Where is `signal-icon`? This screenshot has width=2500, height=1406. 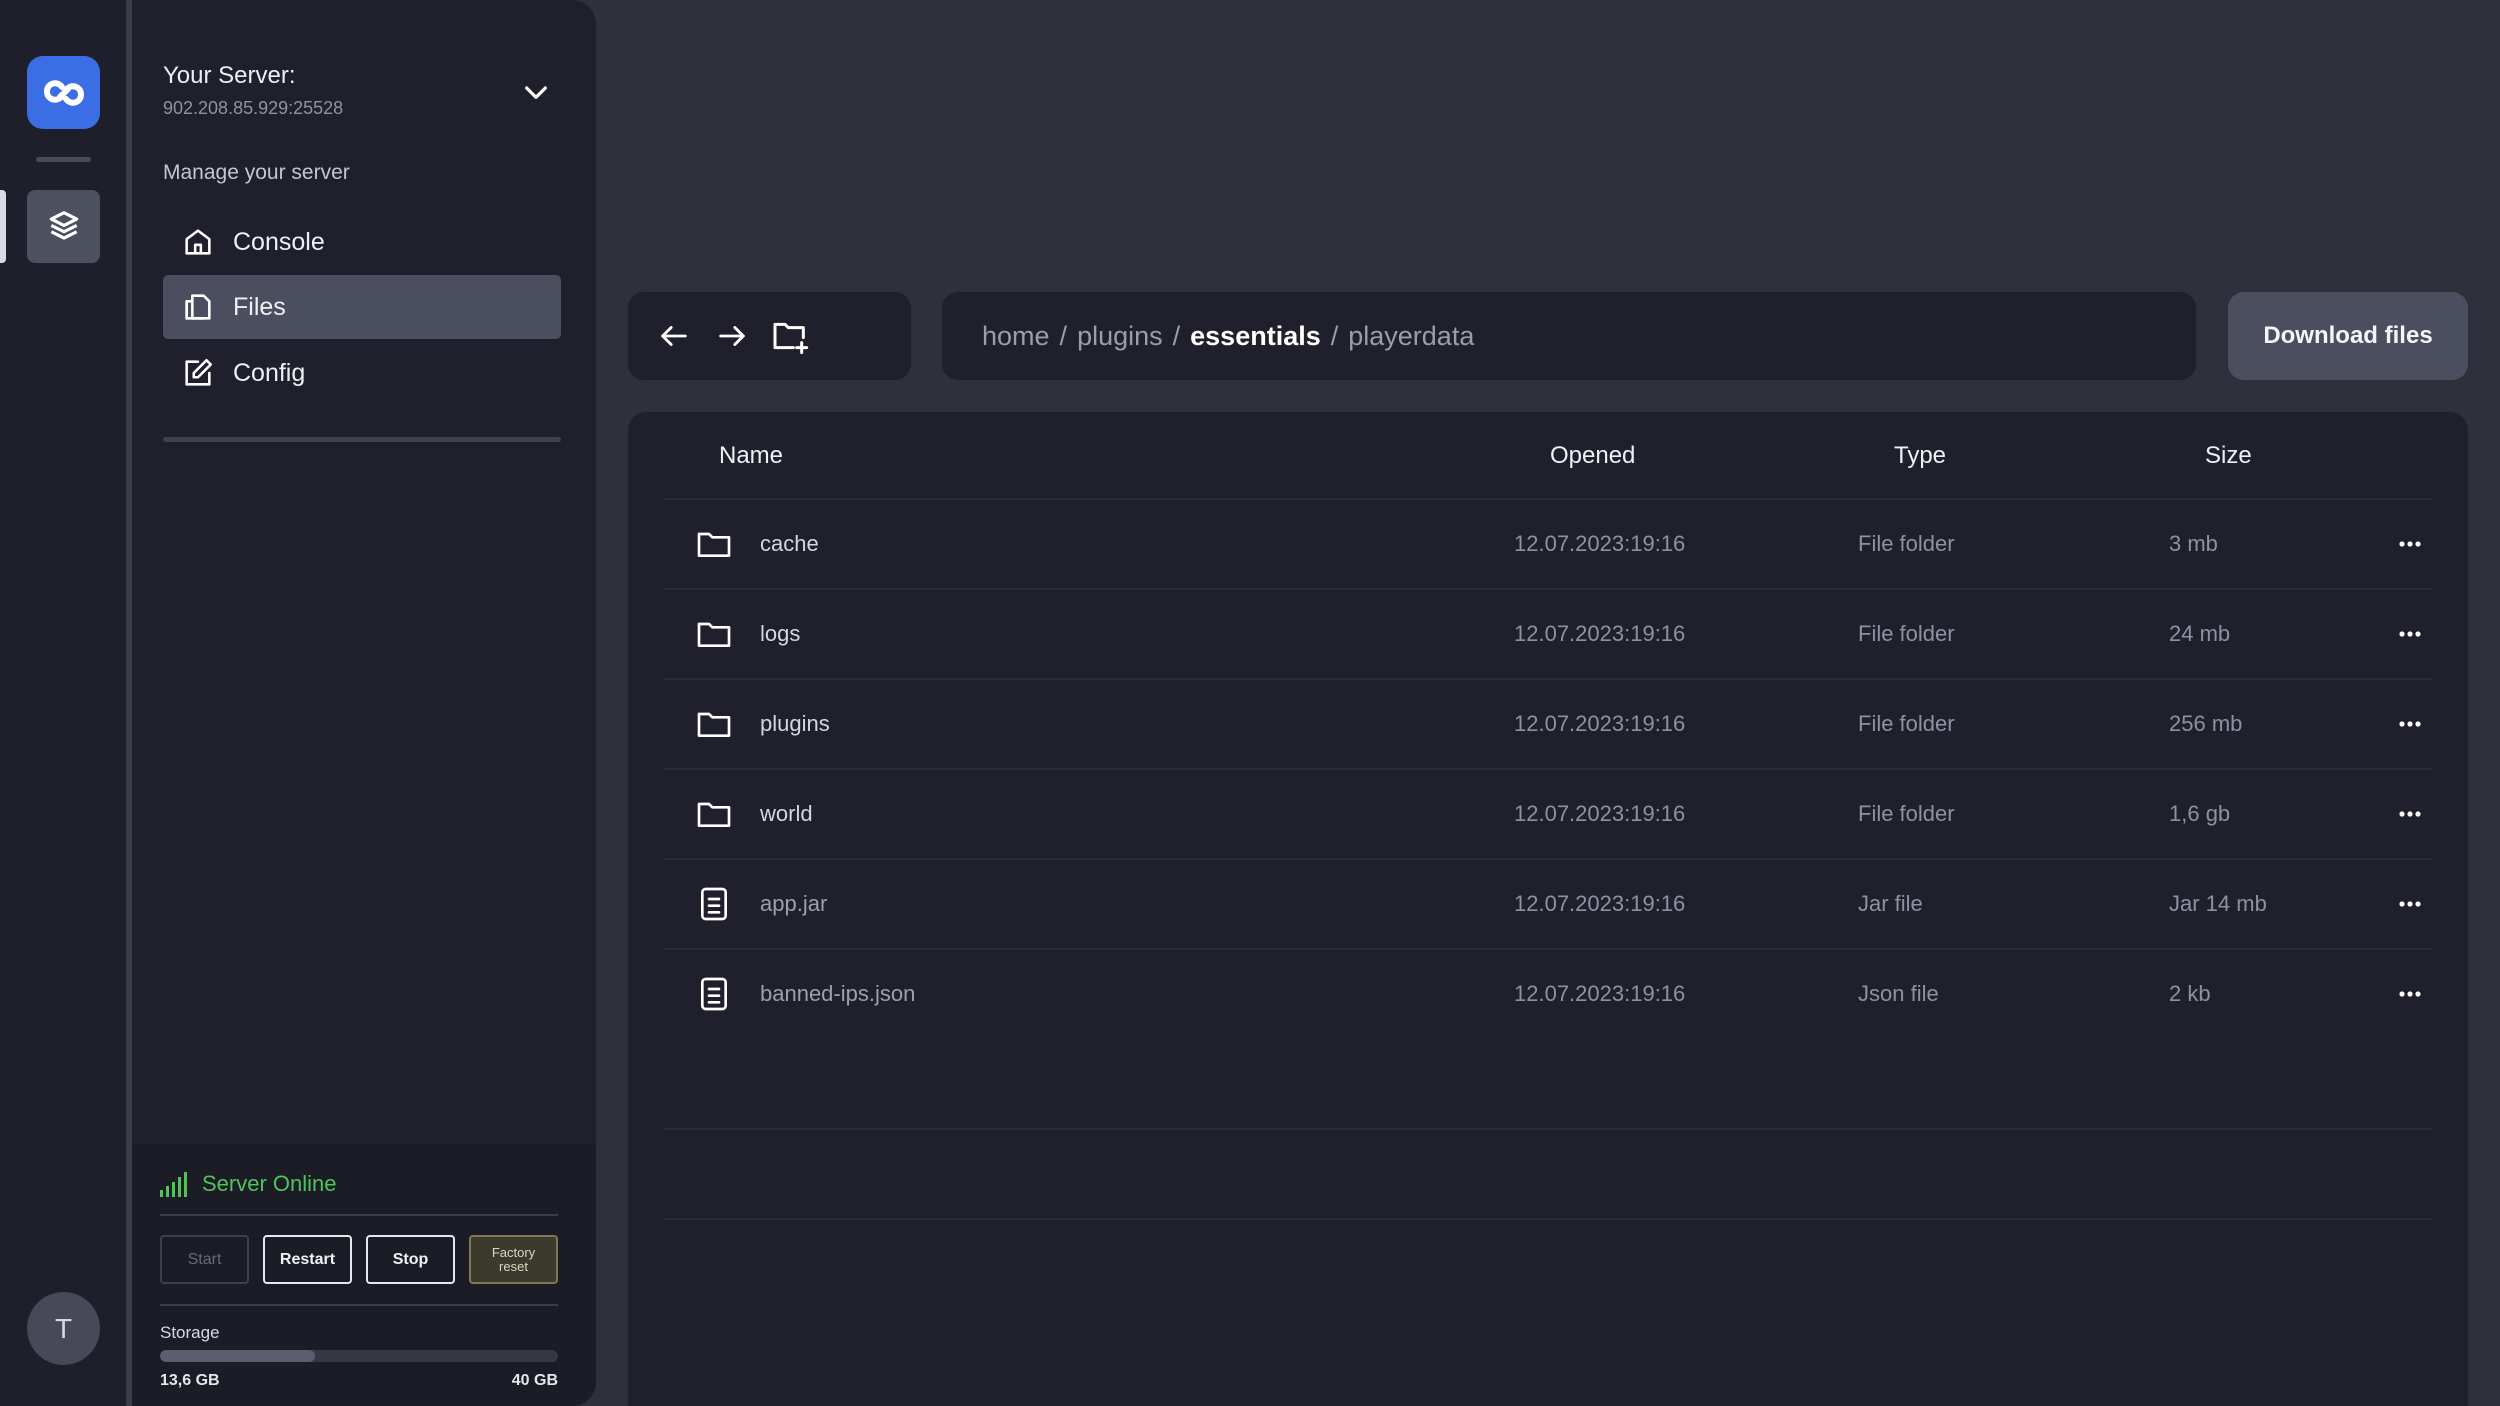 signal-icon is located at coordinates (173, 1184).